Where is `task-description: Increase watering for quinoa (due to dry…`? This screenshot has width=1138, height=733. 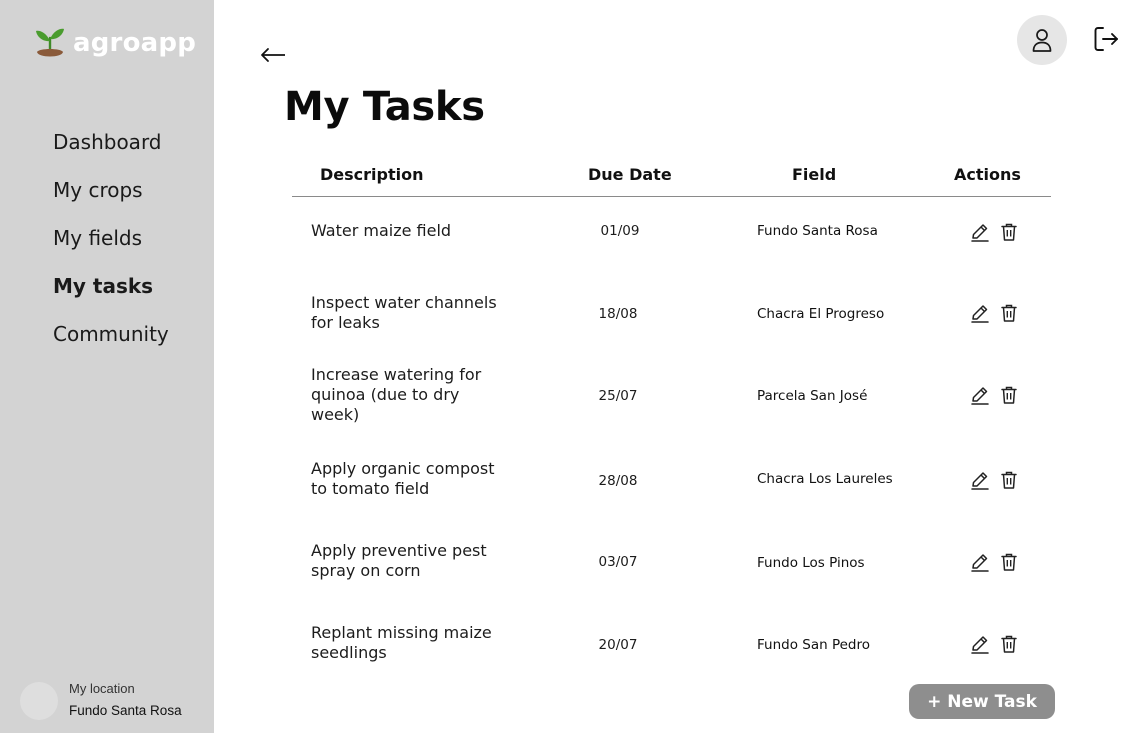
task-description: Increase watering for quinoa (due to dry… is located at coordinates (396, 394).